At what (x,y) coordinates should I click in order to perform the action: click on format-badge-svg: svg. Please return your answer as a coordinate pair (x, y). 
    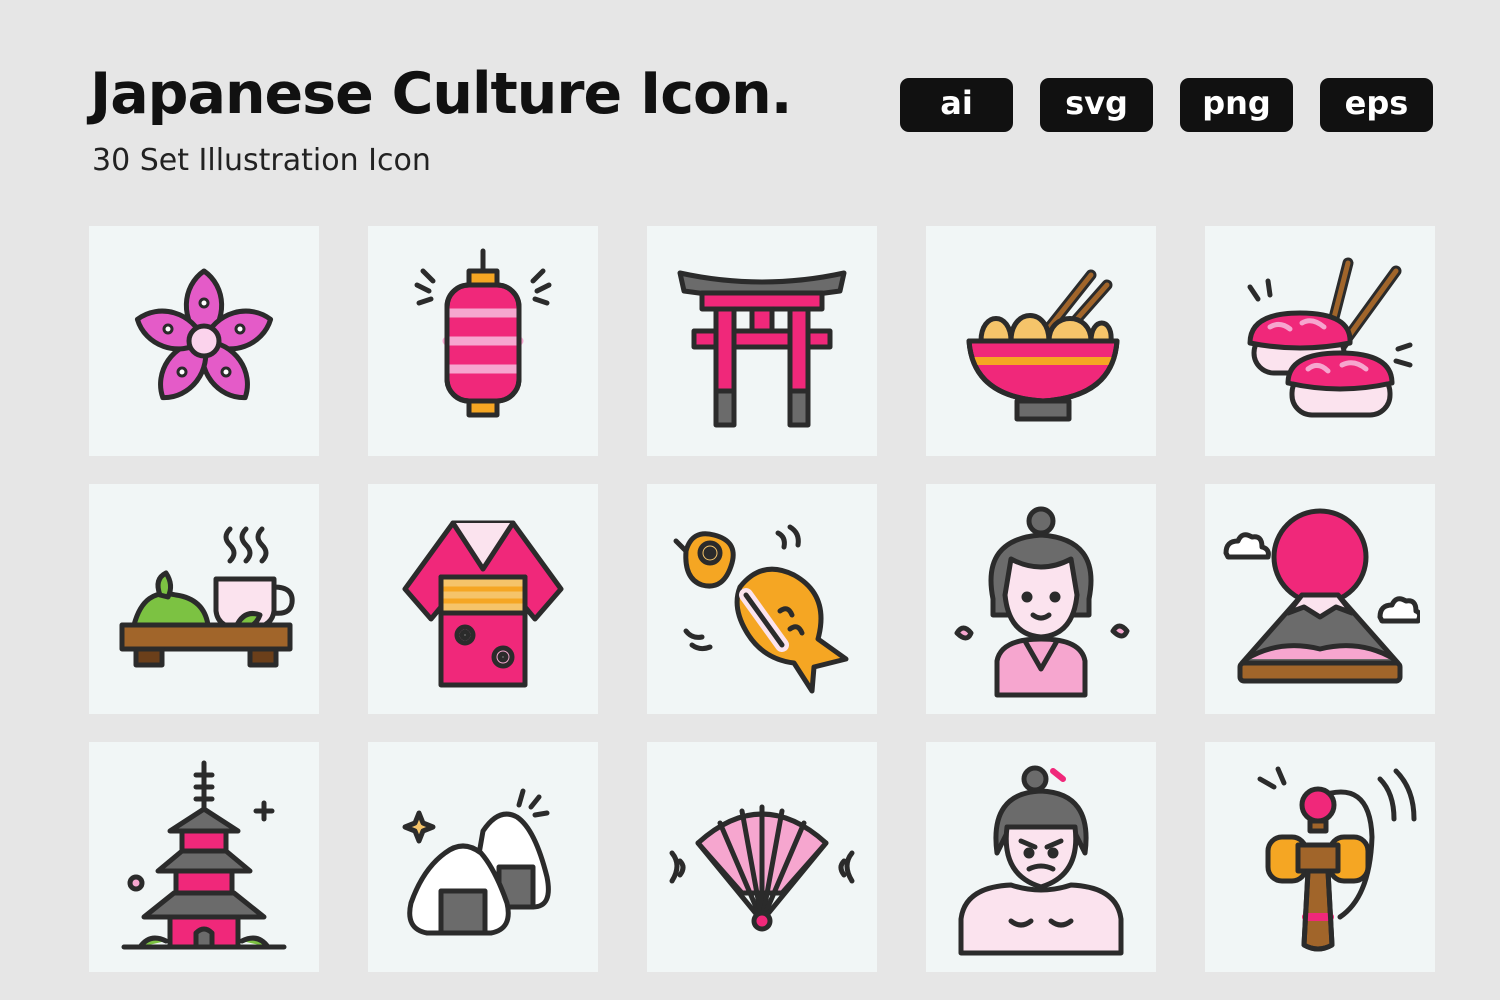
    Looking at the image, I should click on (1096, 105).